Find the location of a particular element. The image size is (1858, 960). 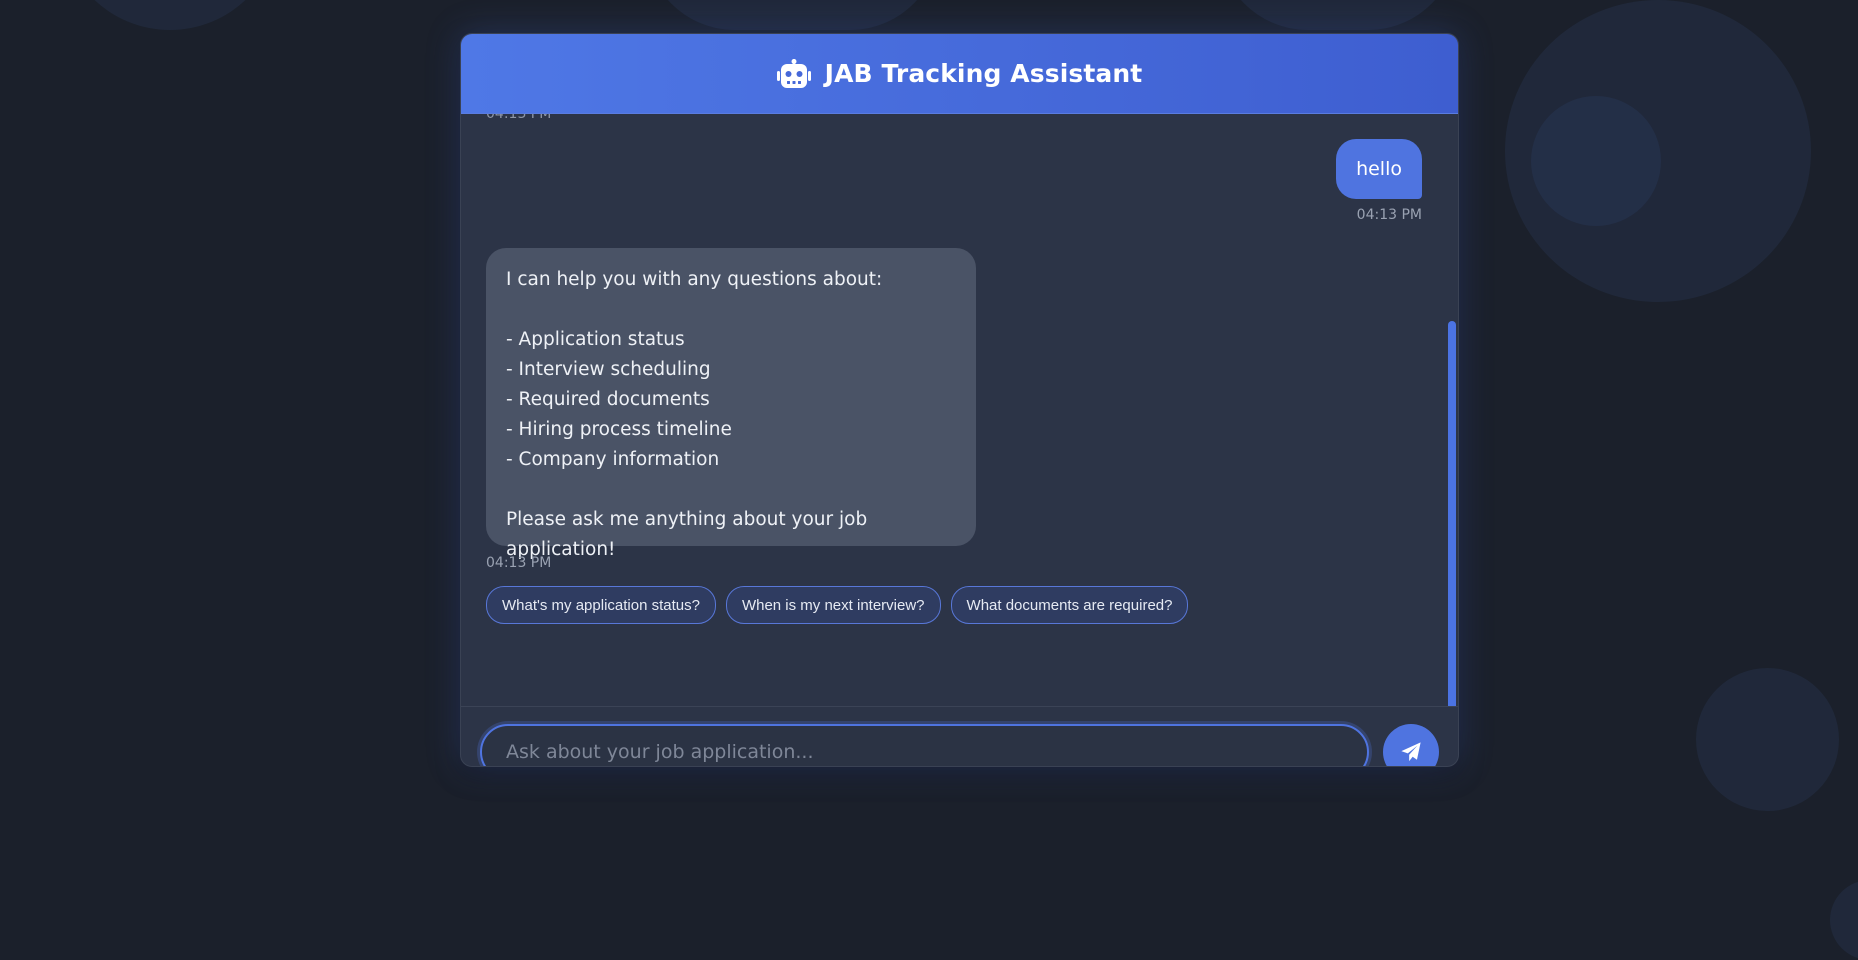

scrollbar is located at coordinates (1452, 410).